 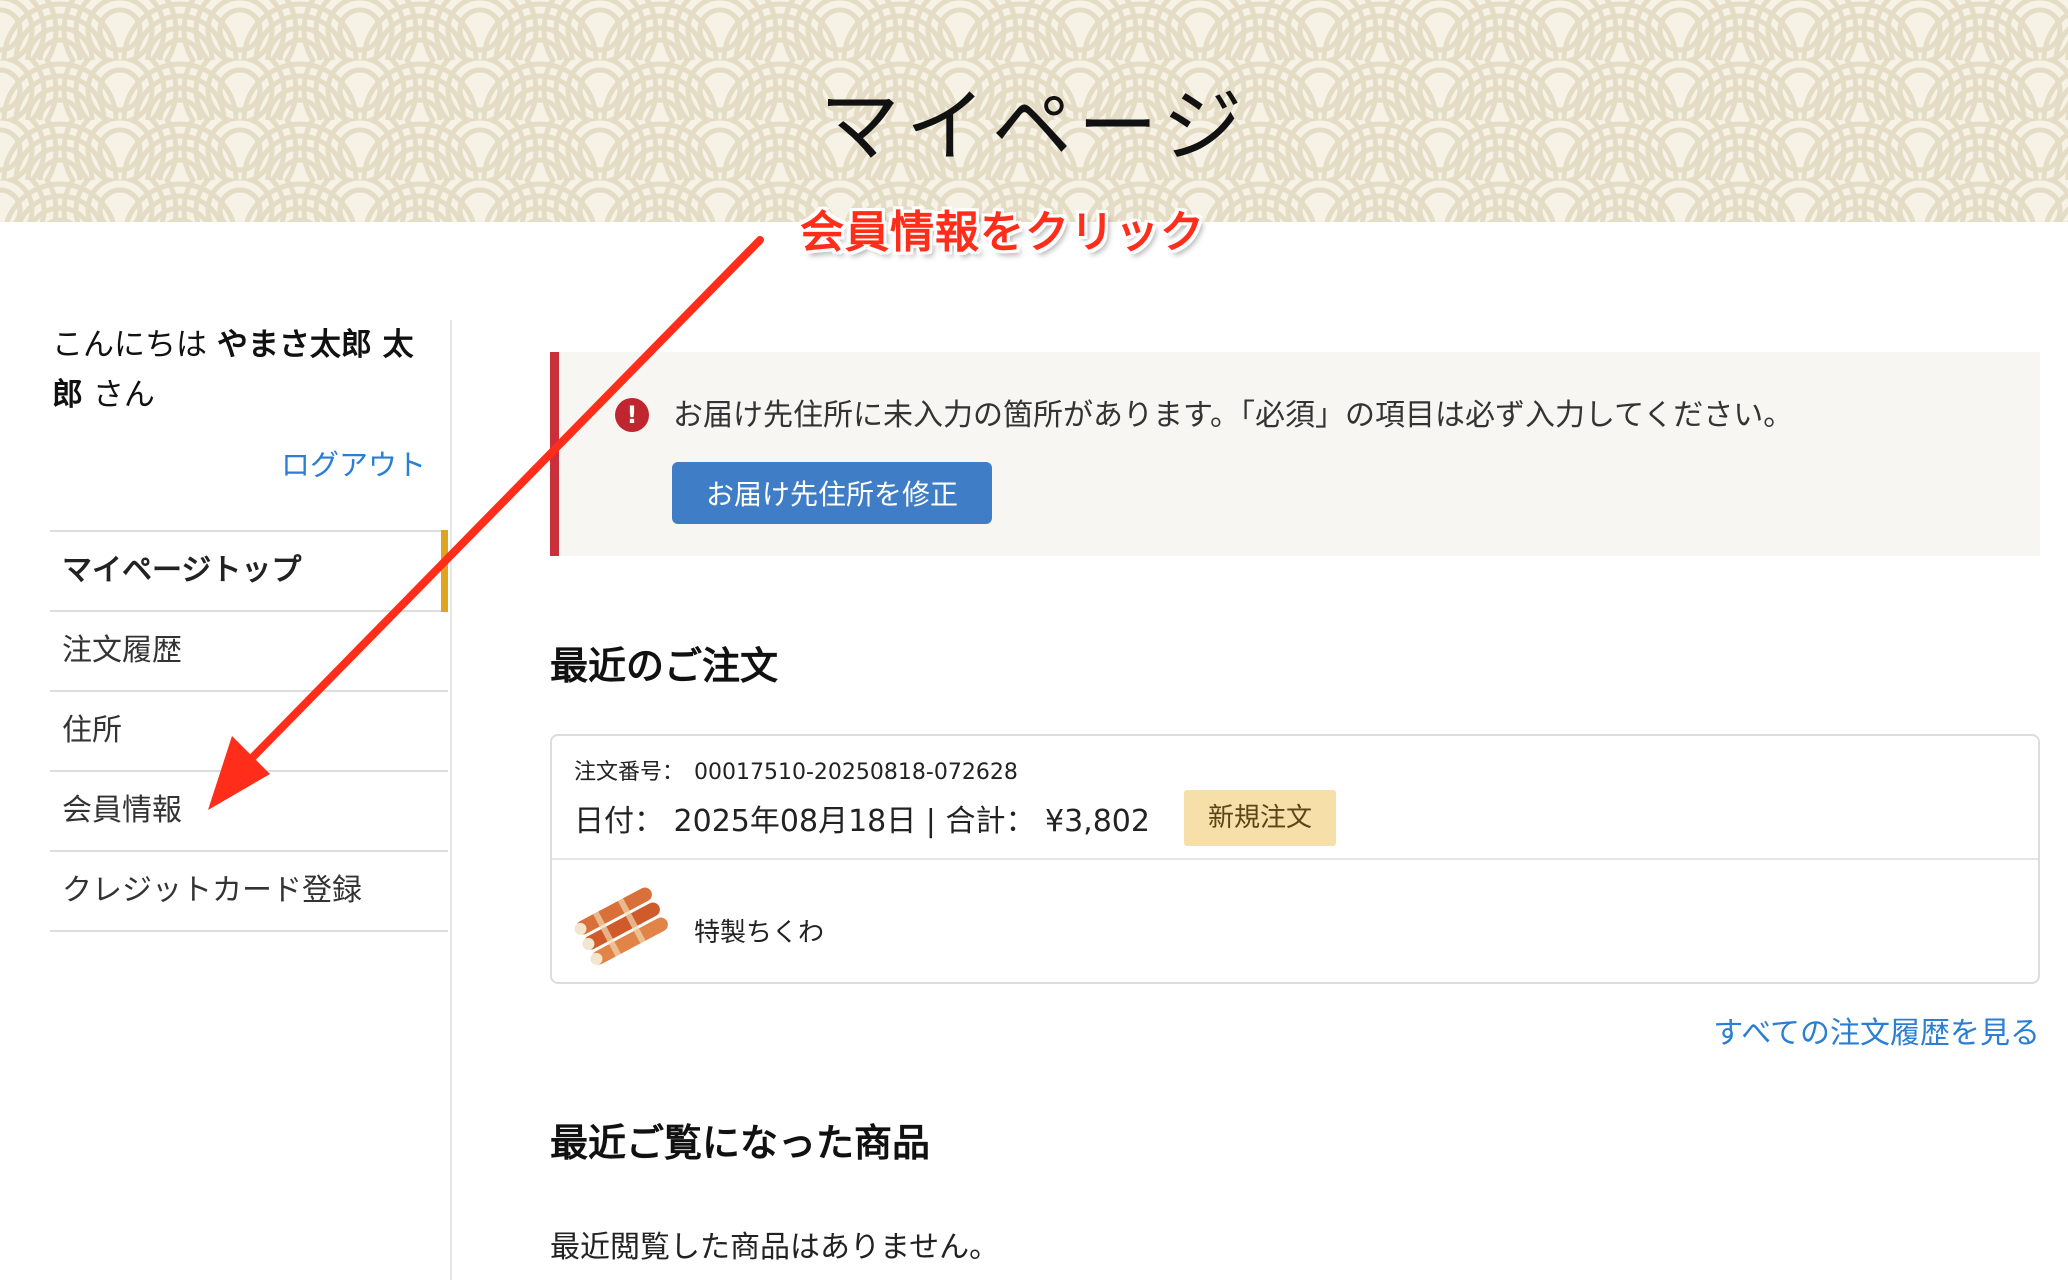 What do you see at coordinates (129, 345) in the screenshot?
I see `greeting-prefix: こんにちは` at bounding box center [129, 345].